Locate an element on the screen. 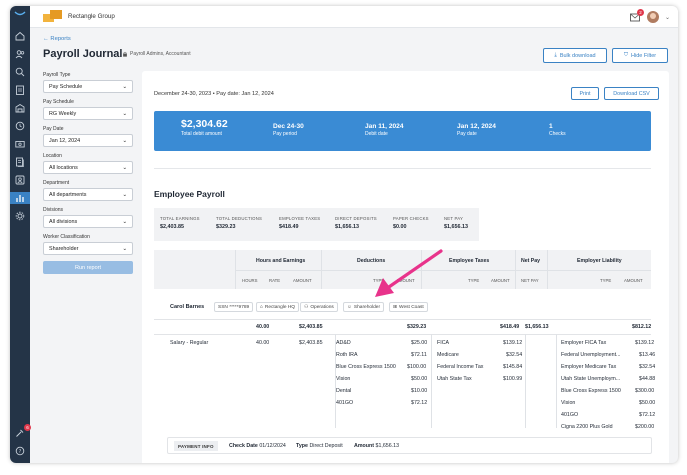 This screenshot has width=687, height=475. building-icon: ⌂ is located at coordinates (261, 307).